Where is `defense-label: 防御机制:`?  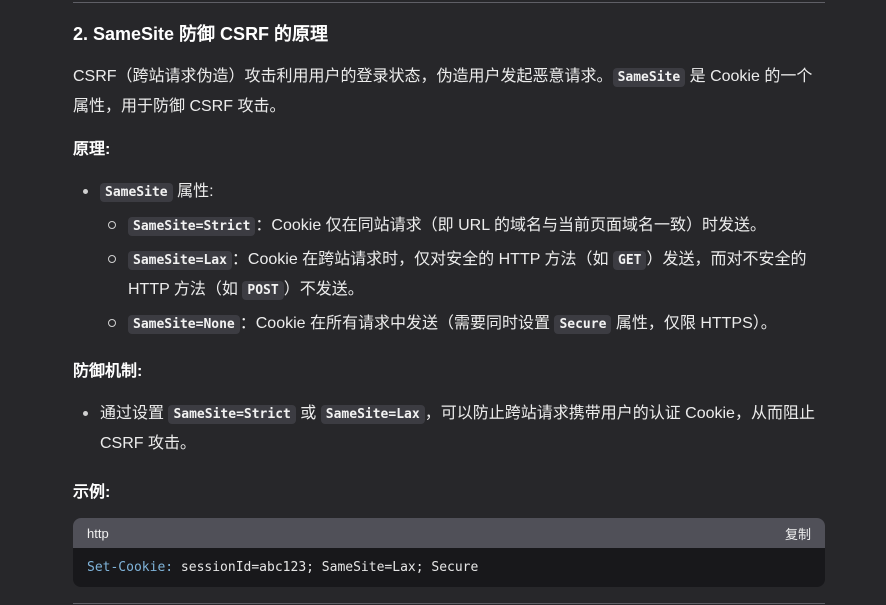
defense-label: 防御机制: is located at coordinates (108, 371).